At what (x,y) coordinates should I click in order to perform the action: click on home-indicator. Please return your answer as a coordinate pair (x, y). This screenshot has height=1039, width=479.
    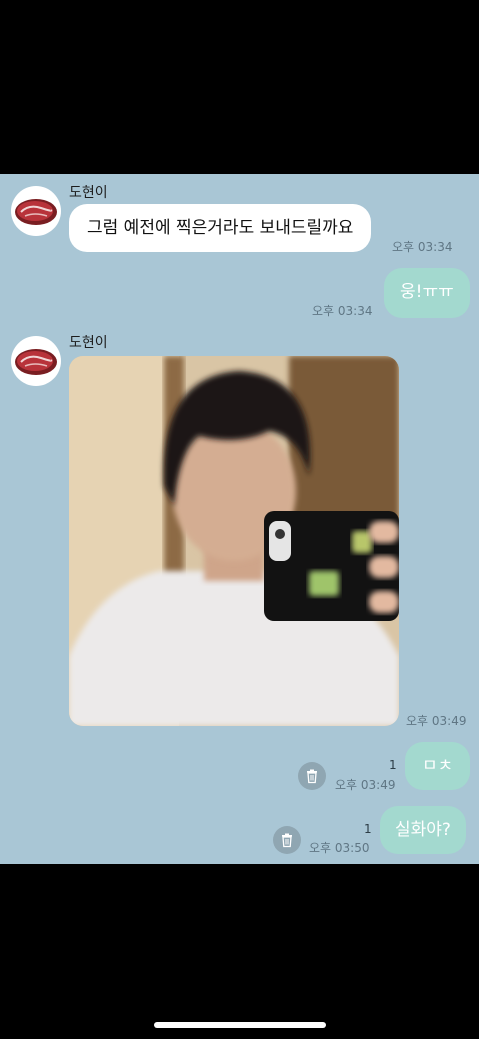
    Looking at the image, I should click on (240, 1025).